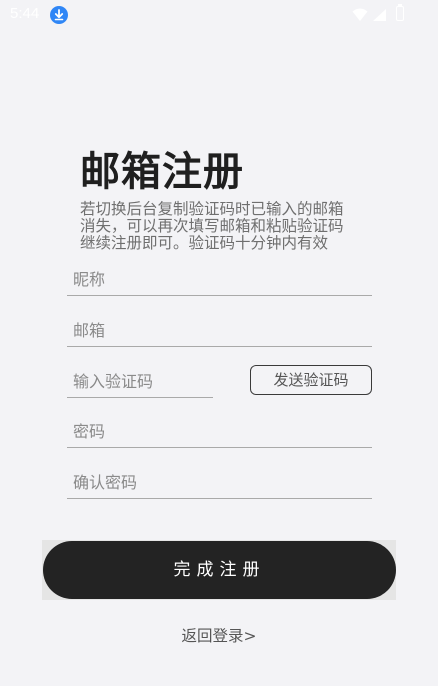 Image resolution: width=438 pixels, height=686 pixels. I want to click on password-input, so click(213, 431).